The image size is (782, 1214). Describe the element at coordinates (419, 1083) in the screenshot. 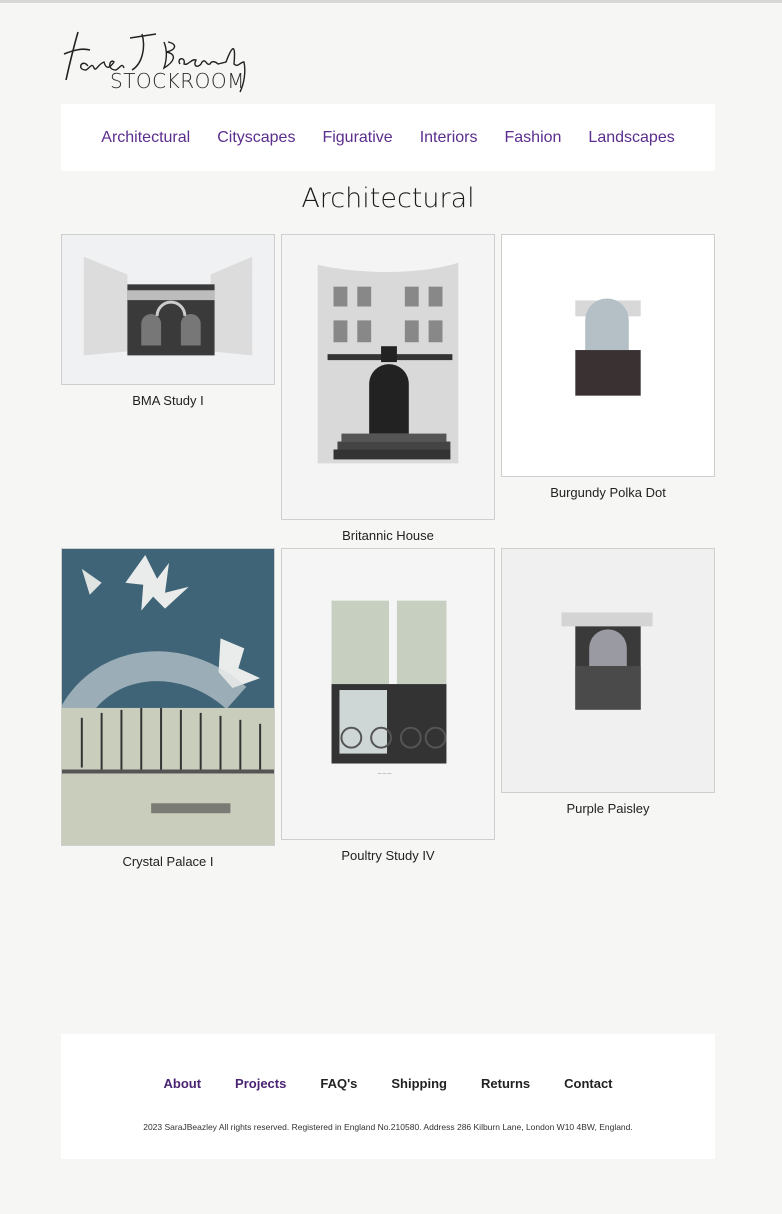

I see `footer-link-shipping: Shipping` at that location.